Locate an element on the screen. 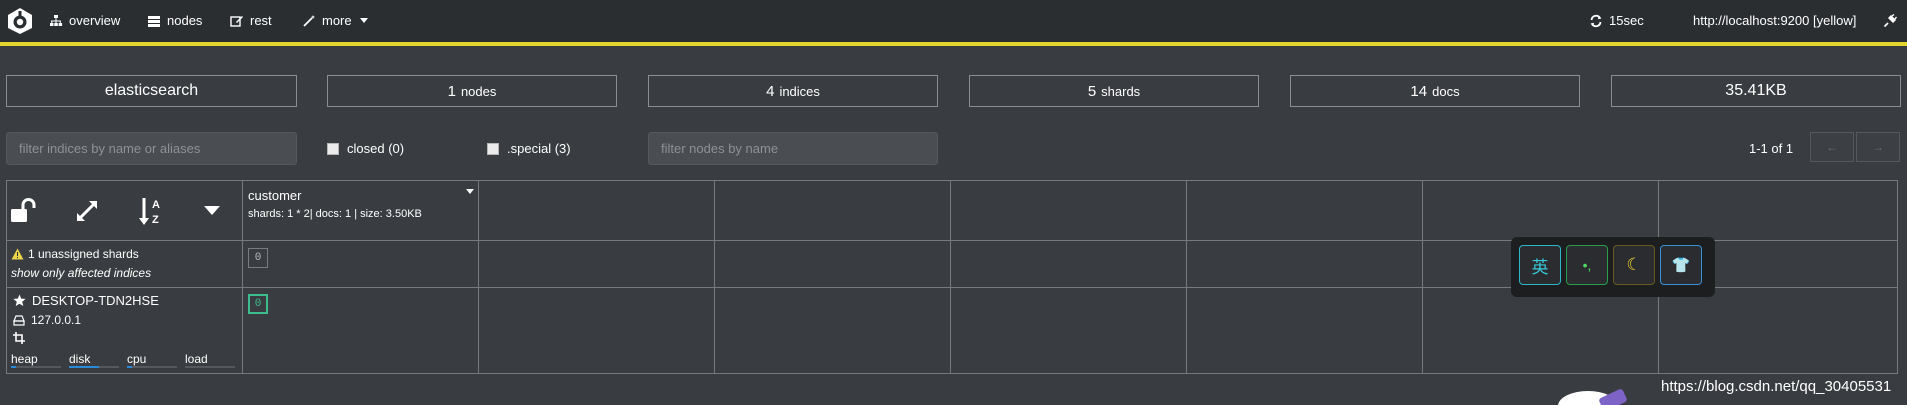 Image resolution: width=1907 pixels, height=405 pixels. cluster-status-stripe is located at coordinates (953, 44).